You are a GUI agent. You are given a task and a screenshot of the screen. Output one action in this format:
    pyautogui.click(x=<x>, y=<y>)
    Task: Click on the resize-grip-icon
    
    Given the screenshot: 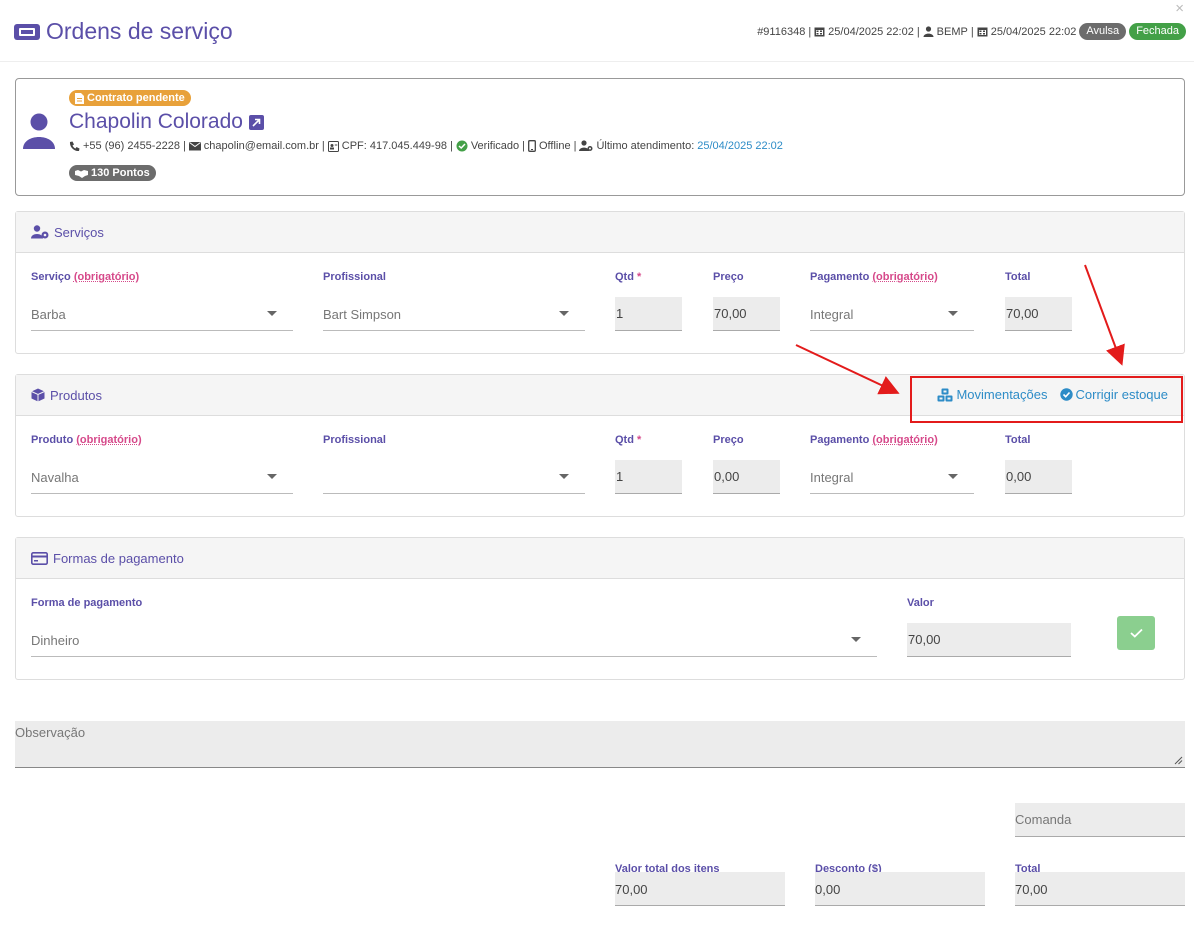 What is the action you would take?
    pyautogui.click(x=1178, y=760)
    